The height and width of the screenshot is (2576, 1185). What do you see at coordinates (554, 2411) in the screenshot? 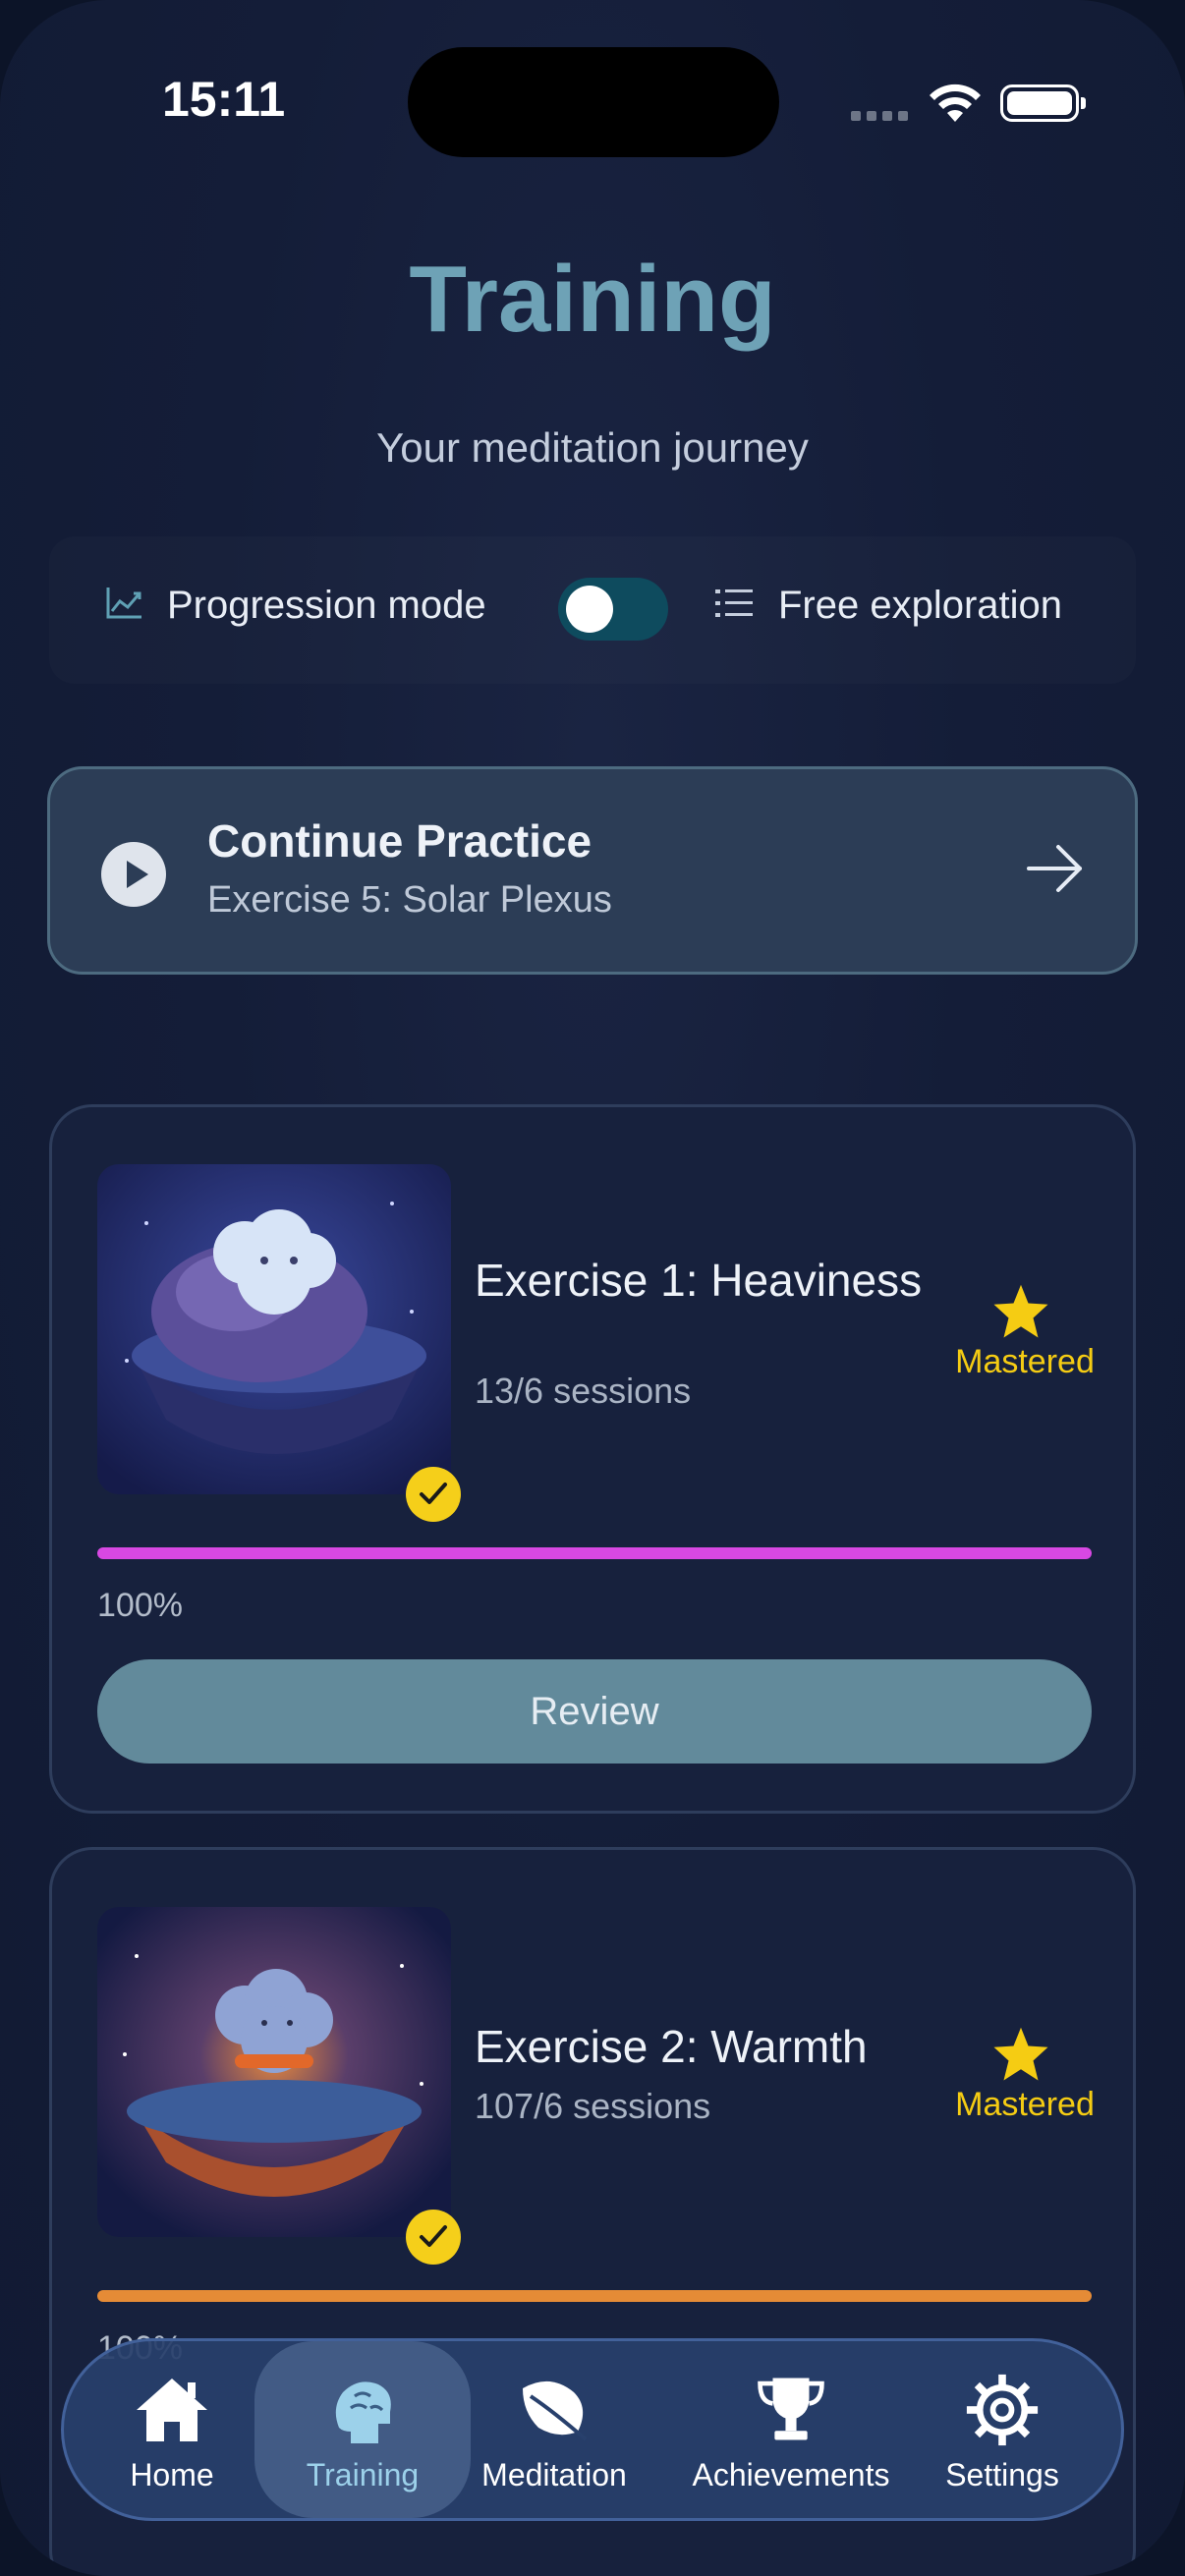
I see `leaf-icon` at bounding box center [554, 2411].